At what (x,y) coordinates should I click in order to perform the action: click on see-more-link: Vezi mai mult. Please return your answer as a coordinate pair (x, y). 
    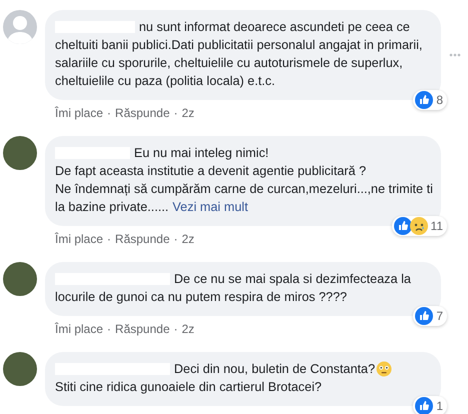
    Looking at the image, I should click on (210, 207).